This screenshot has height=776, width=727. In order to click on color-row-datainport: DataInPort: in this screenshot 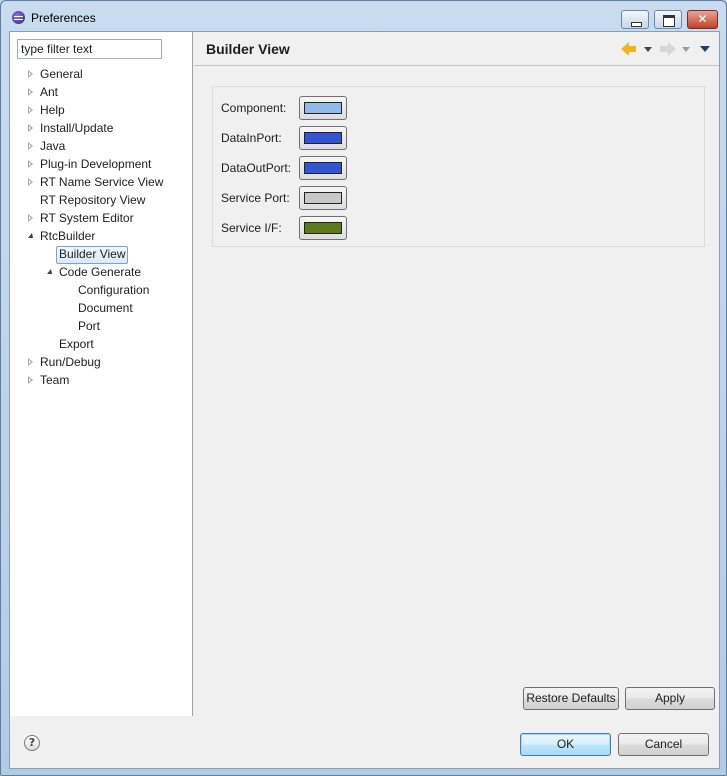, I will do `click(459, 138)`.